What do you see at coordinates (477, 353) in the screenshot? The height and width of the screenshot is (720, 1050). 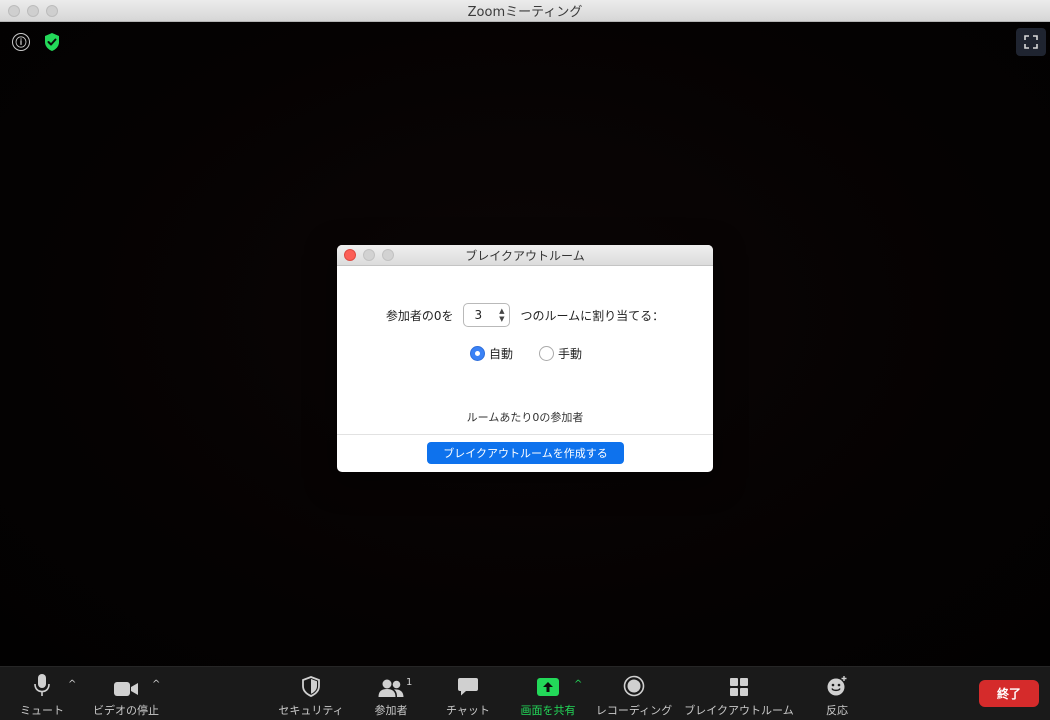 I see `radio-checked-icon` at bounding box center [477, 353].